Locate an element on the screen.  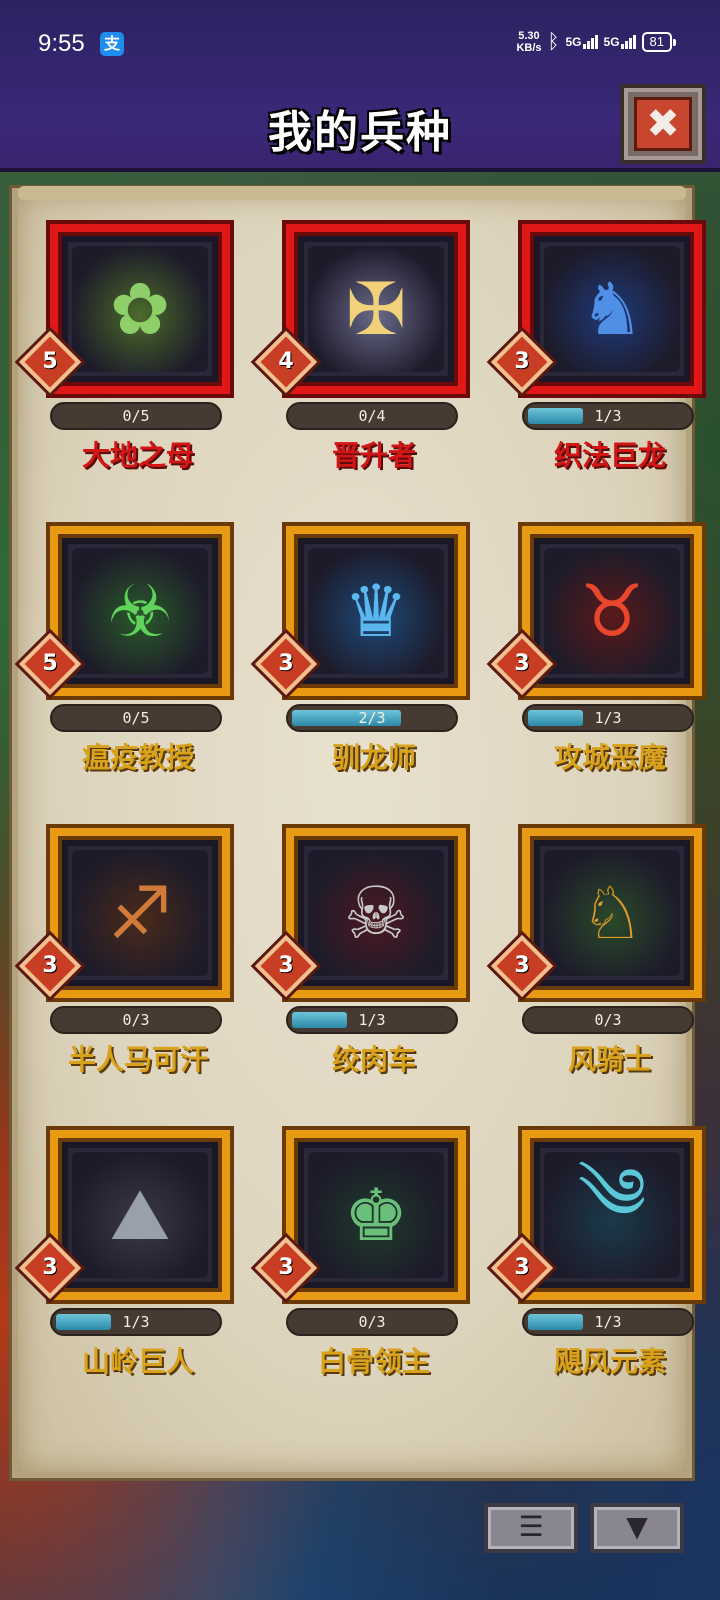
card-progress-bar: 0/4 is located at coordinates (372, 416).